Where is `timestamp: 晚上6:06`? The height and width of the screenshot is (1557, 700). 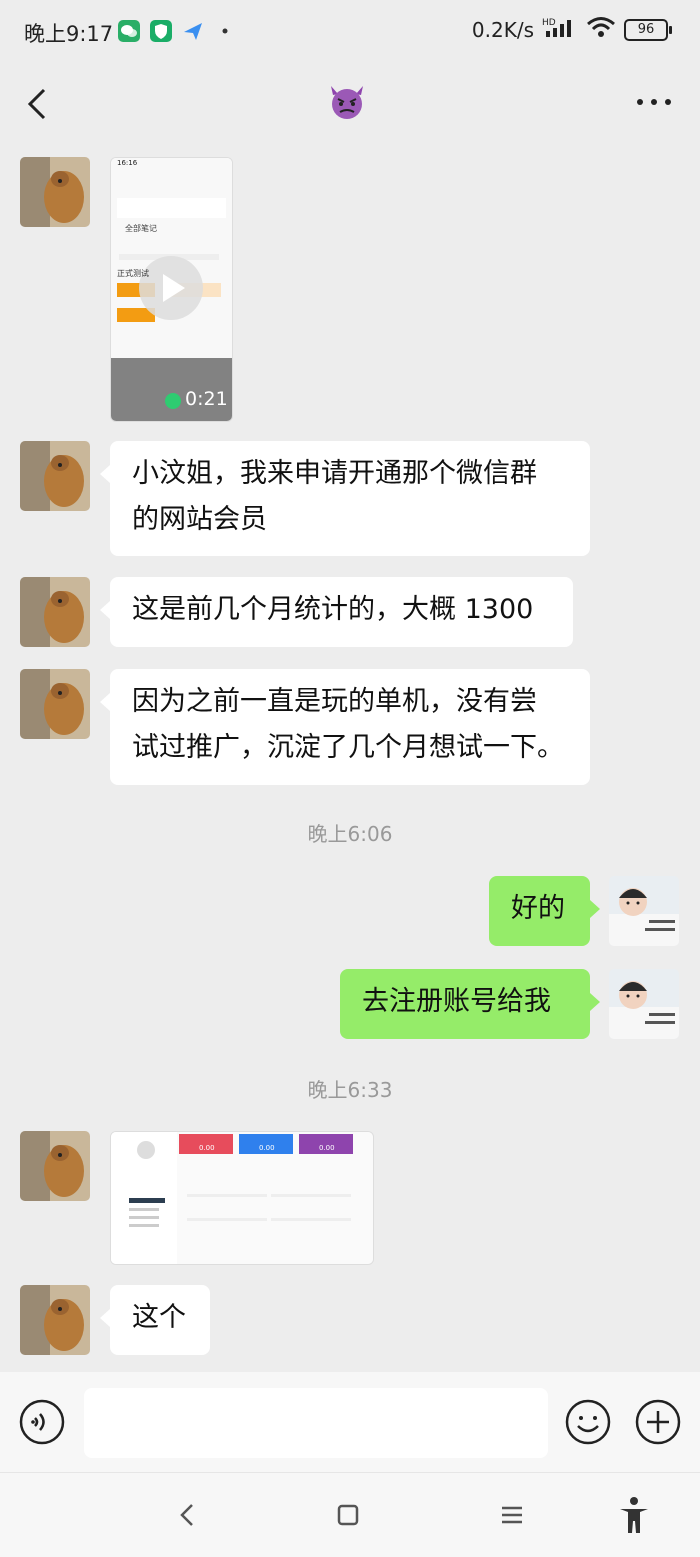 timestamp: 晚上6:06 is located at coordinates (350, 834).